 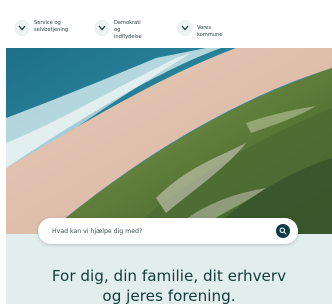 What do you see at coordinates (51, 26) in the screenshot?
I see `nav-item-label: Service og selvbetjening` at bounding box center [51, 26].